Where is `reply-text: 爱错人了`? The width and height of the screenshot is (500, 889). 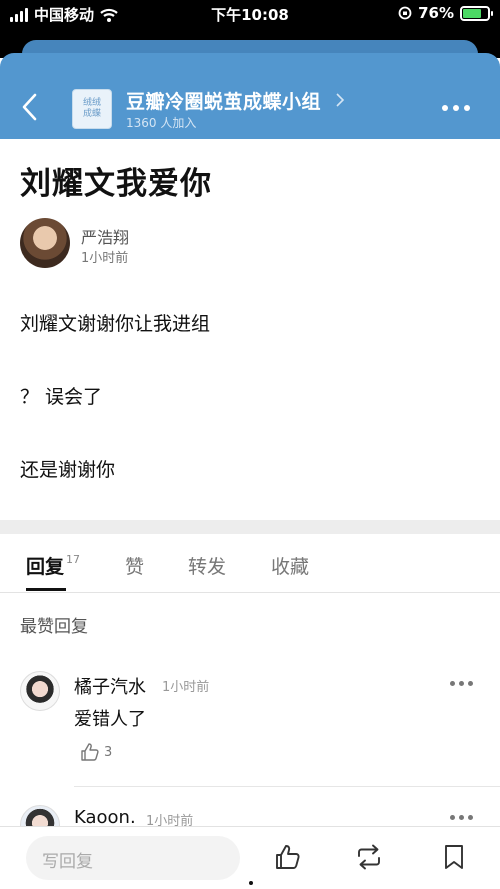
reply-text: 爱错人了 is located at coordinates (110, 719).